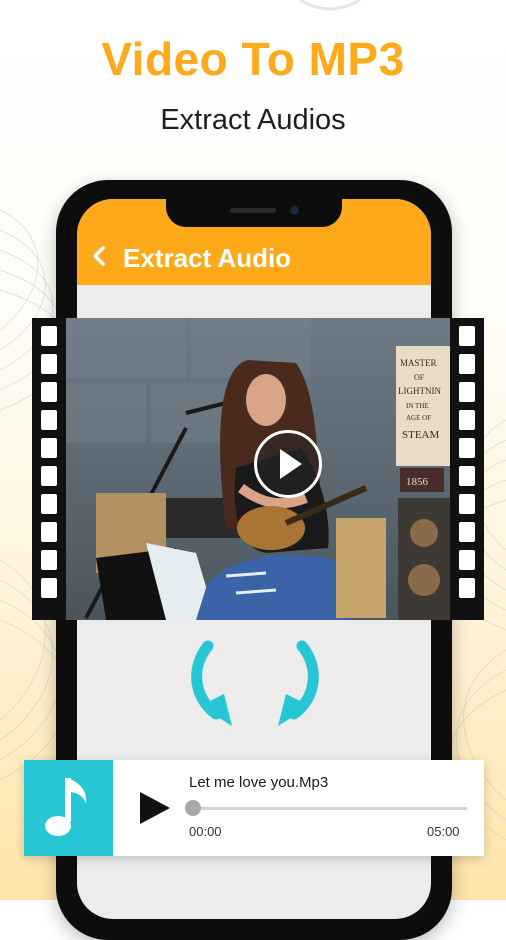 This screenshot has height=940, width=506. Describe the element at coordinates (207, 258) in the screenshot. I see `app-bar-title: Extract Audio` at that location.